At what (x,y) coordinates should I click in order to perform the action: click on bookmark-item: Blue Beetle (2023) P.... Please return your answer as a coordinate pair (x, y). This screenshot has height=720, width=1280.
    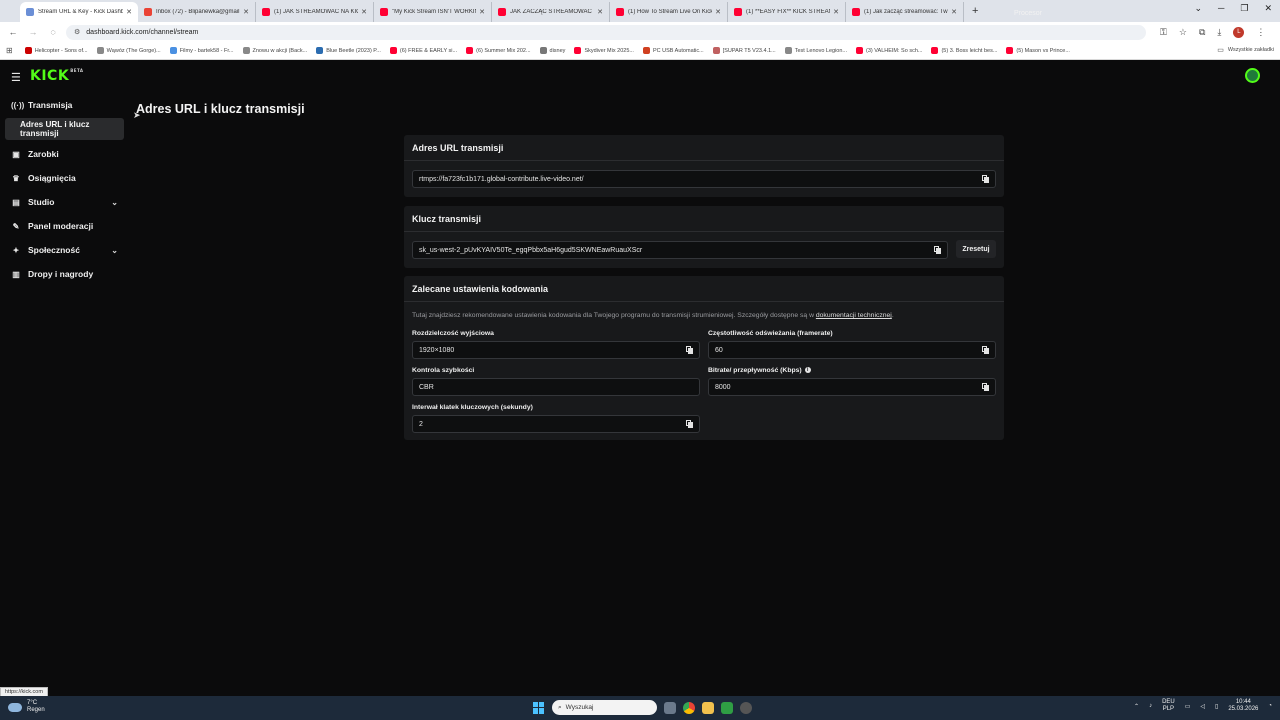
    Looking at the image, I should click on (348, 50).